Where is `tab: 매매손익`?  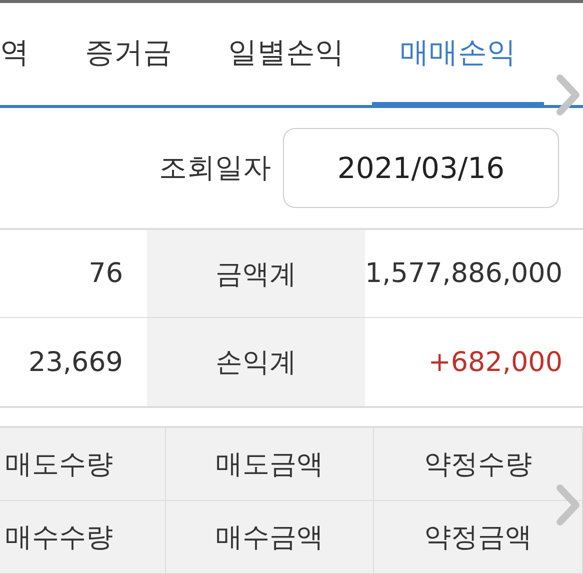 tab: 매매손익 is located at coordinates (458, 54).